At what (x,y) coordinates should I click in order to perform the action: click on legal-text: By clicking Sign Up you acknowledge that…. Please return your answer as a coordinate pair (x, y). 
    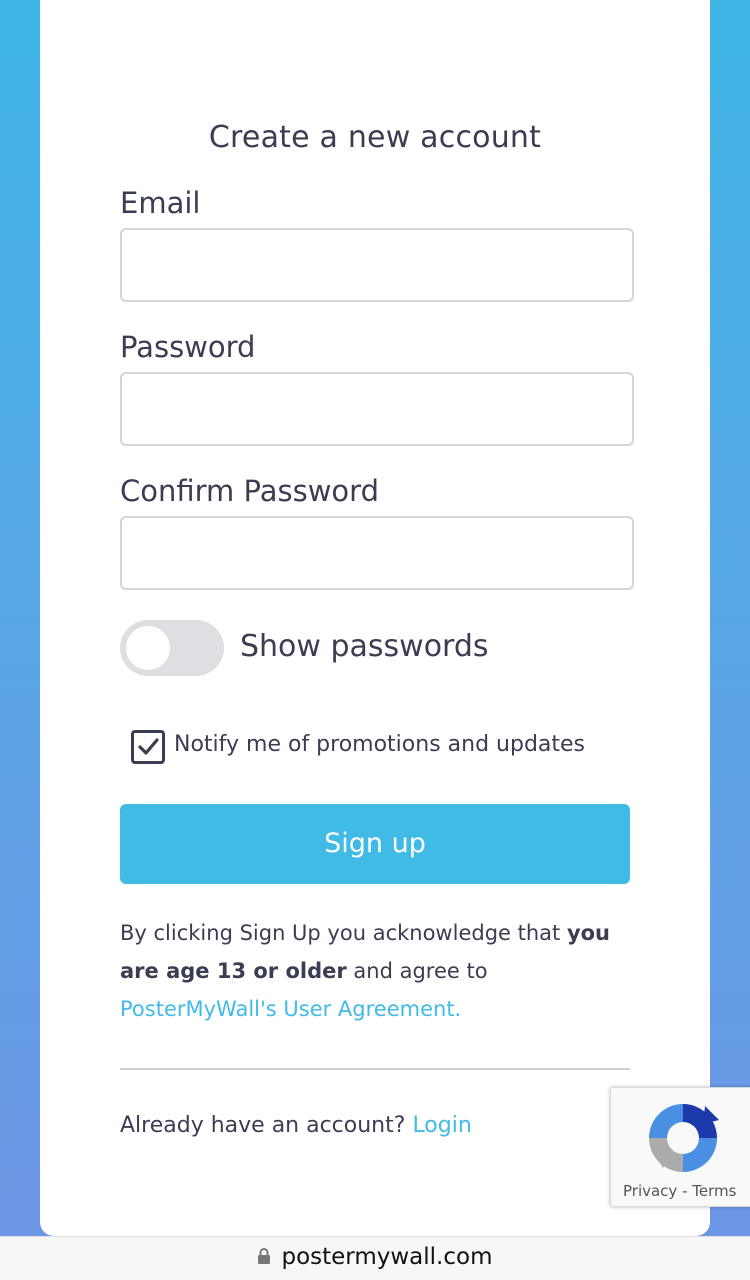
    Looking at the image, I should click on (375, 971).